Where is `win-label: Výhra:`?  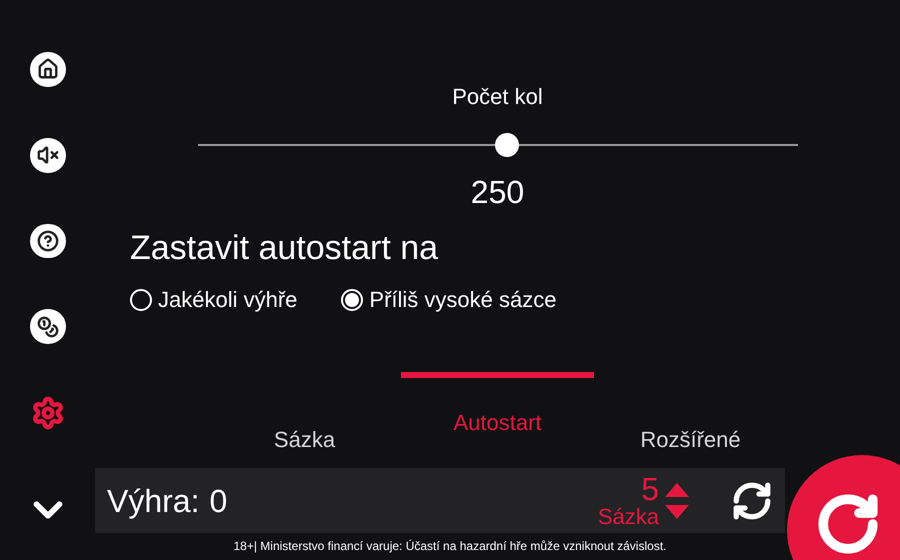
win-label: Výhra: is located at coordinates (153, 501).